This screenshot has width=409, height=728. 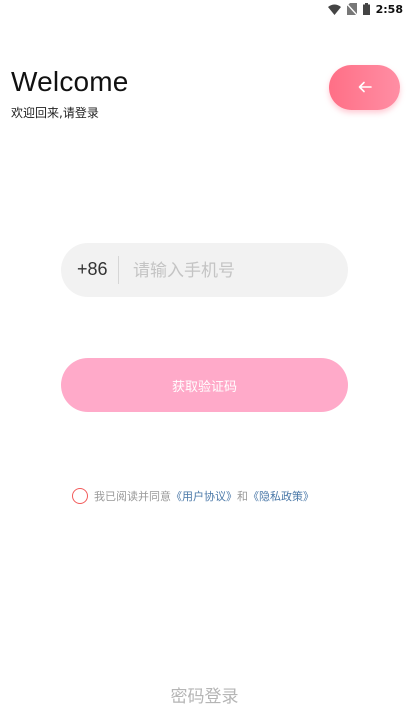 I want to click on password-login-link: 密码登录, so click(x=204, y=694).